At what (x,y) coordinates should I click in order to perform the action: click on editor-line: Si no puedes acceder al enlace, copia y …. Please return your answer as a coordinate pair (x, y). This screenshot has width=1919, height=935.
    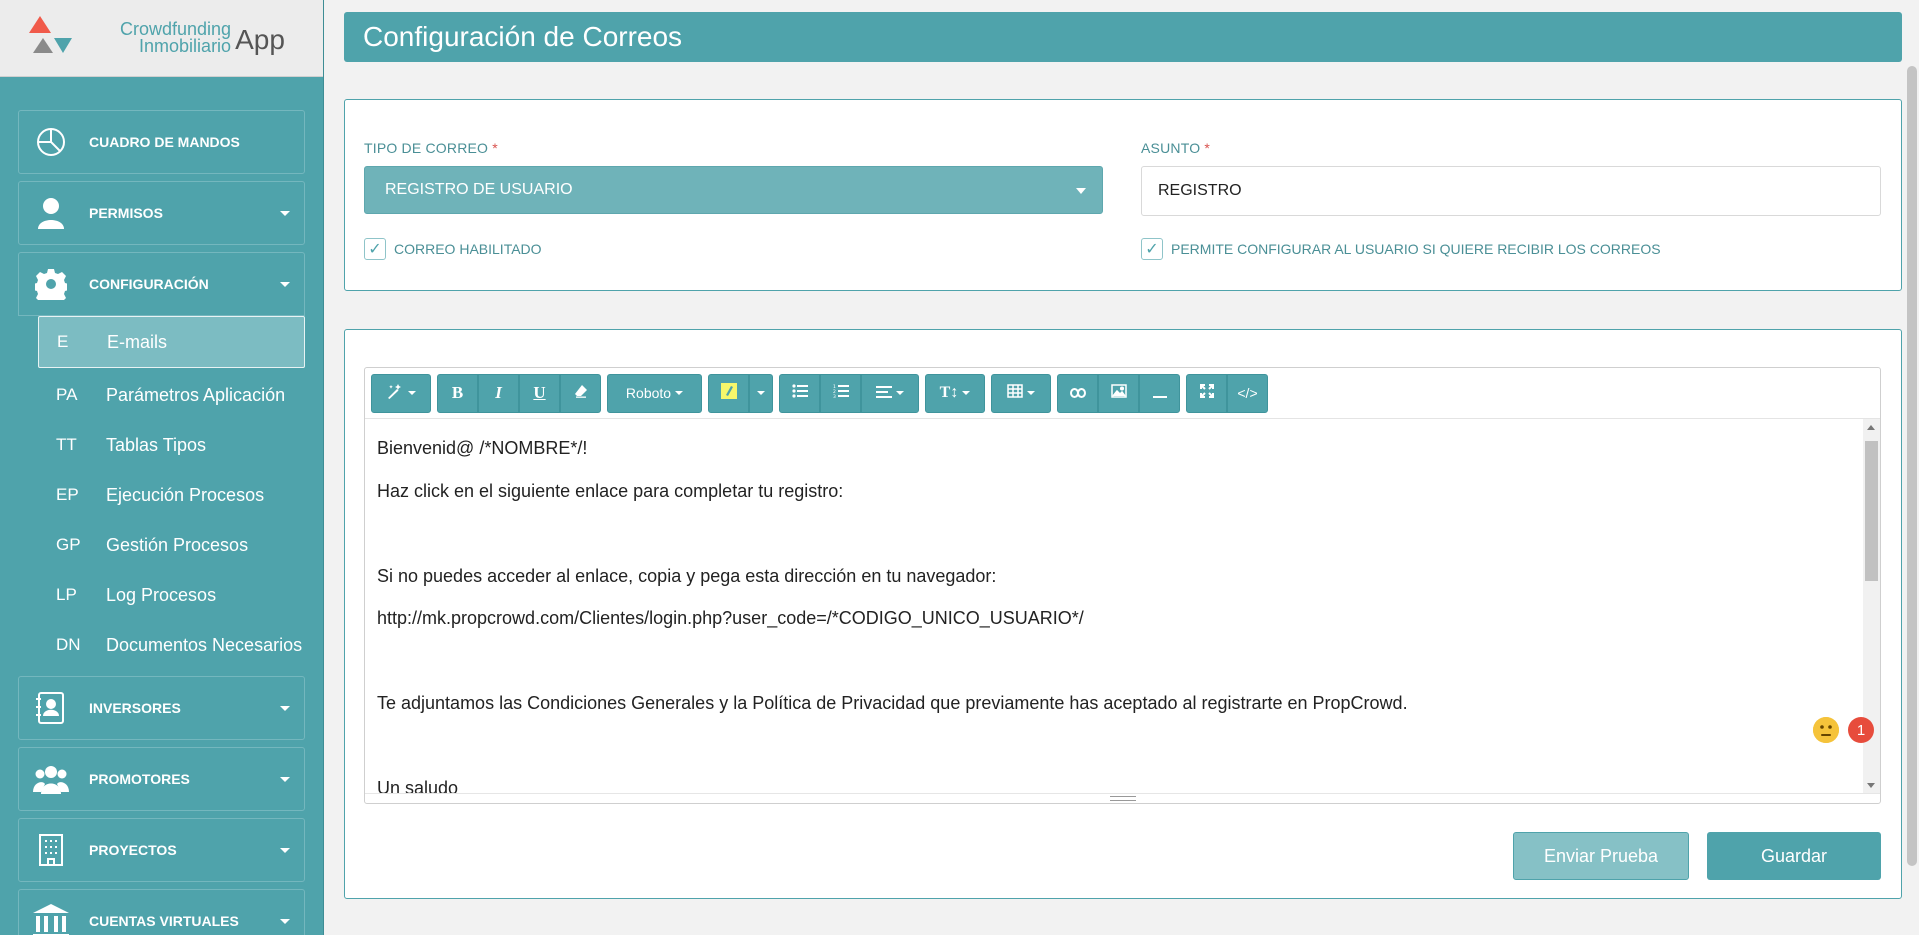
    Looking at the image, I should click on (687, 575).